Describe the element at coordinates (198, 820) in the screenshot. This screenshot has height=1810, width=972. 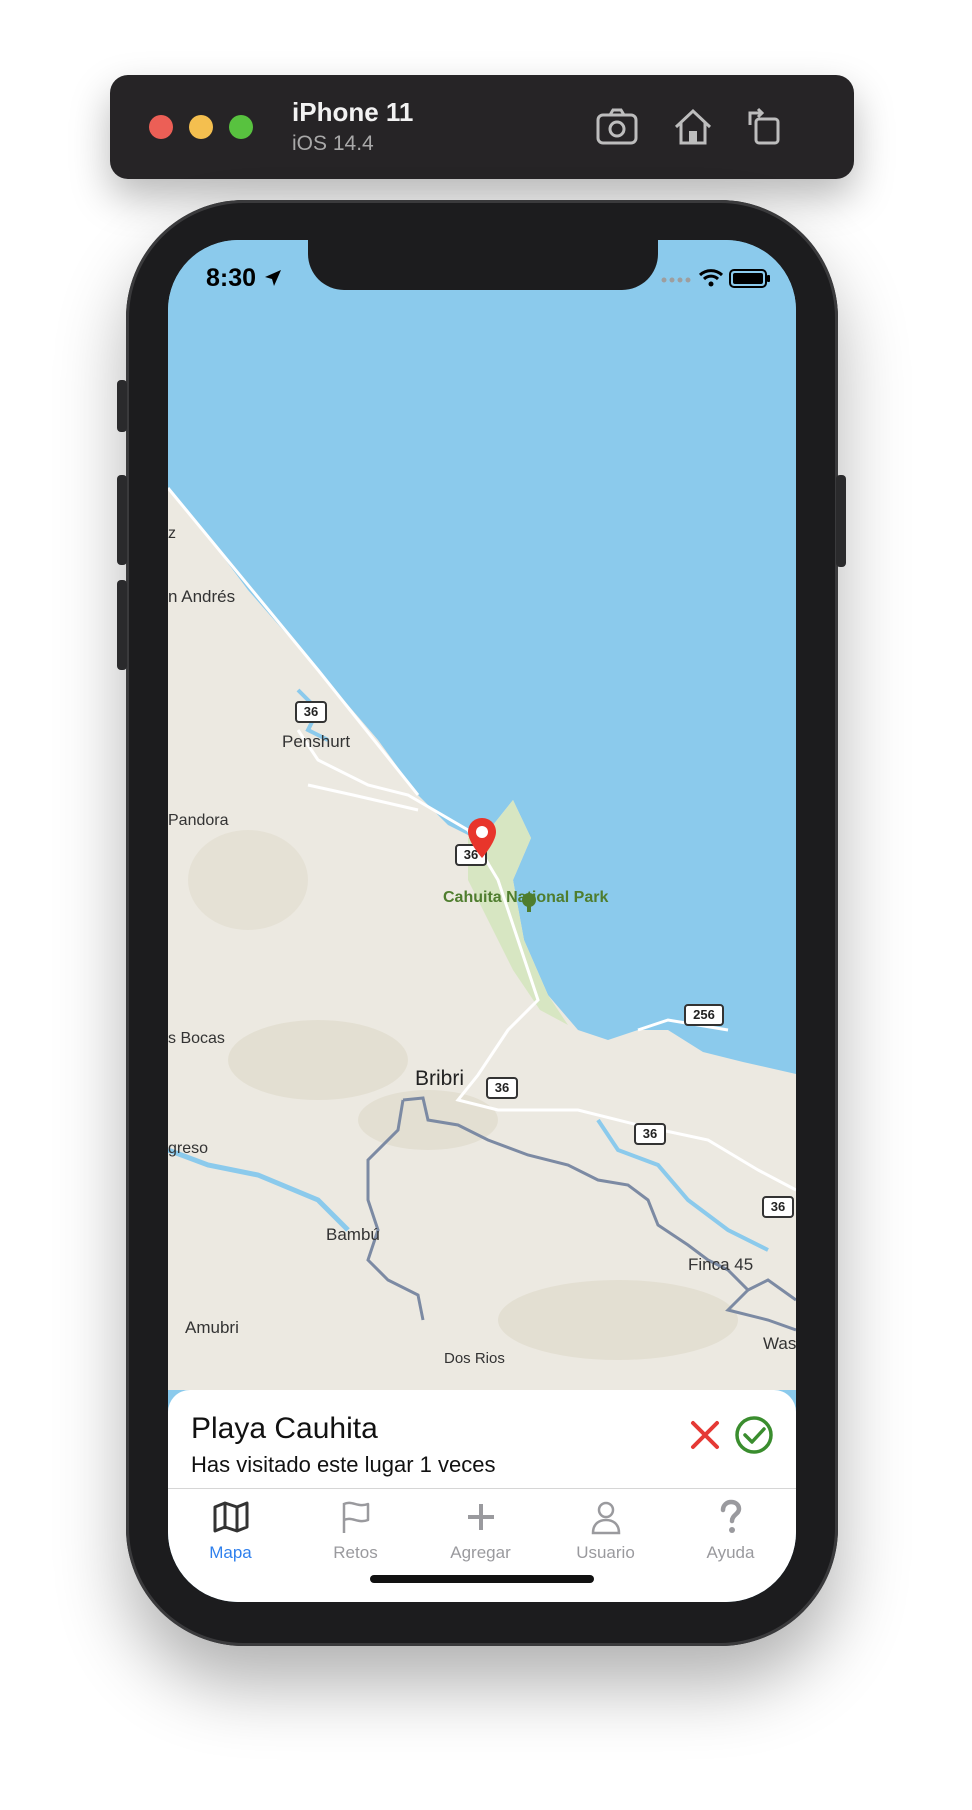
I see `map-label-pandora: Pandora` at that location.